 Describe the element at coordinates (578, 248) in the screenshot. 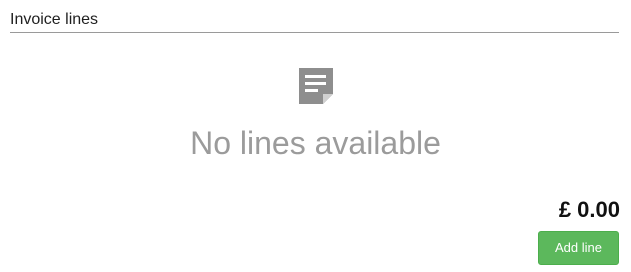

I see `add-line-button: Add line` at that location.